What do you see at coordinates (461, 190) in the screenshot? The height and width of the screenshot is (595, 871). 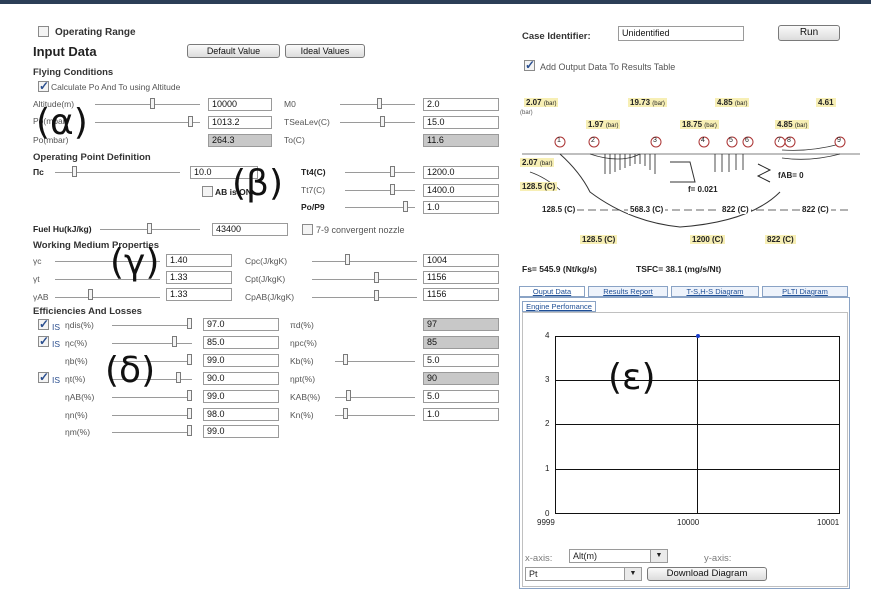 I see `tt7-input: 1400.0` at bounding box center [461, 190].